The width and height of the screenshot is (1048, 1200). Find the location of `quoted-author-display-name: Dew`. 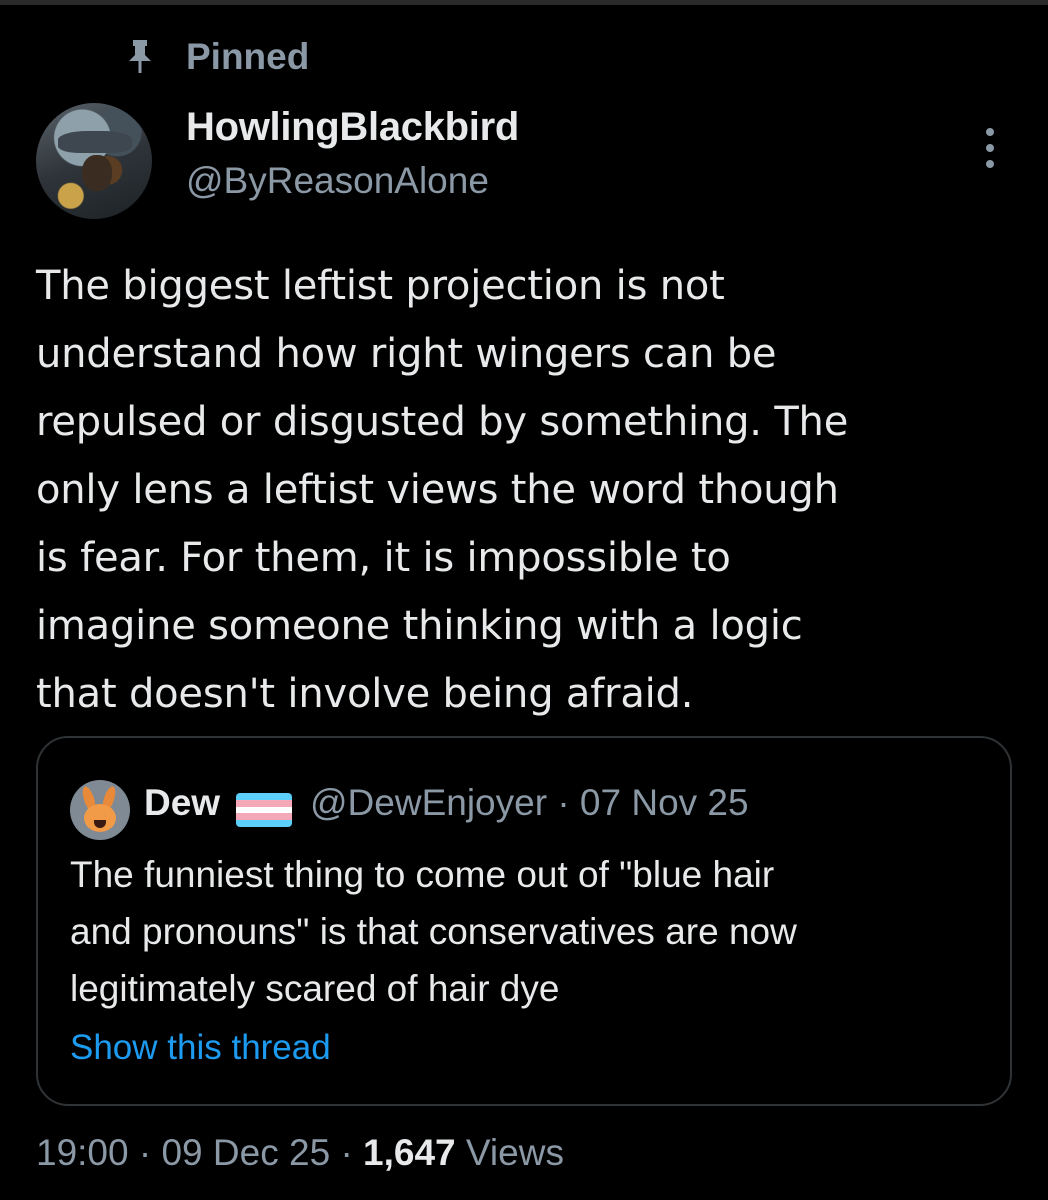

quoted-author-display-name: Dew is located at coordinates (182, 803).